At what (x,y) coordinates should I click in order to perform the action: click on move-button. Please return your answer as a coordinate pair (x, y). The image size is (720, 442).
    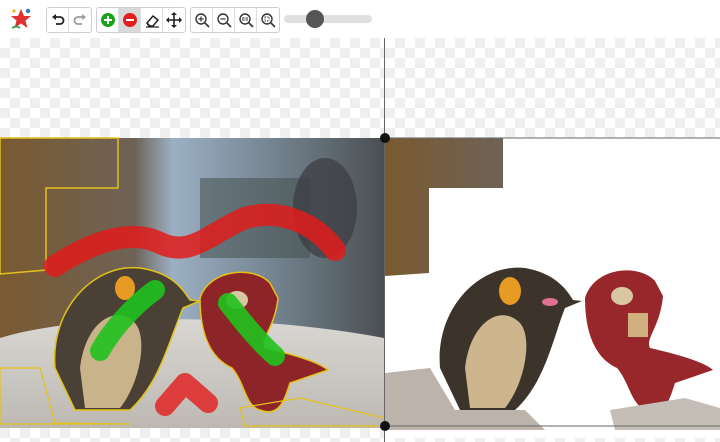
    Looking at the image, I should click on (174, 20).